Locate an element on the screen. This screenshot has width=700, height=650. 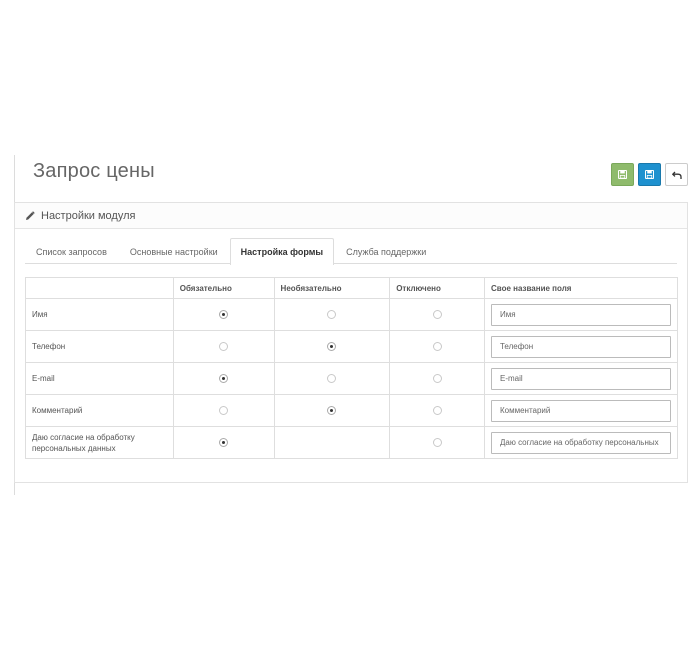
table-row: Комментарий Комментарий is located at coordinates (352, 410).